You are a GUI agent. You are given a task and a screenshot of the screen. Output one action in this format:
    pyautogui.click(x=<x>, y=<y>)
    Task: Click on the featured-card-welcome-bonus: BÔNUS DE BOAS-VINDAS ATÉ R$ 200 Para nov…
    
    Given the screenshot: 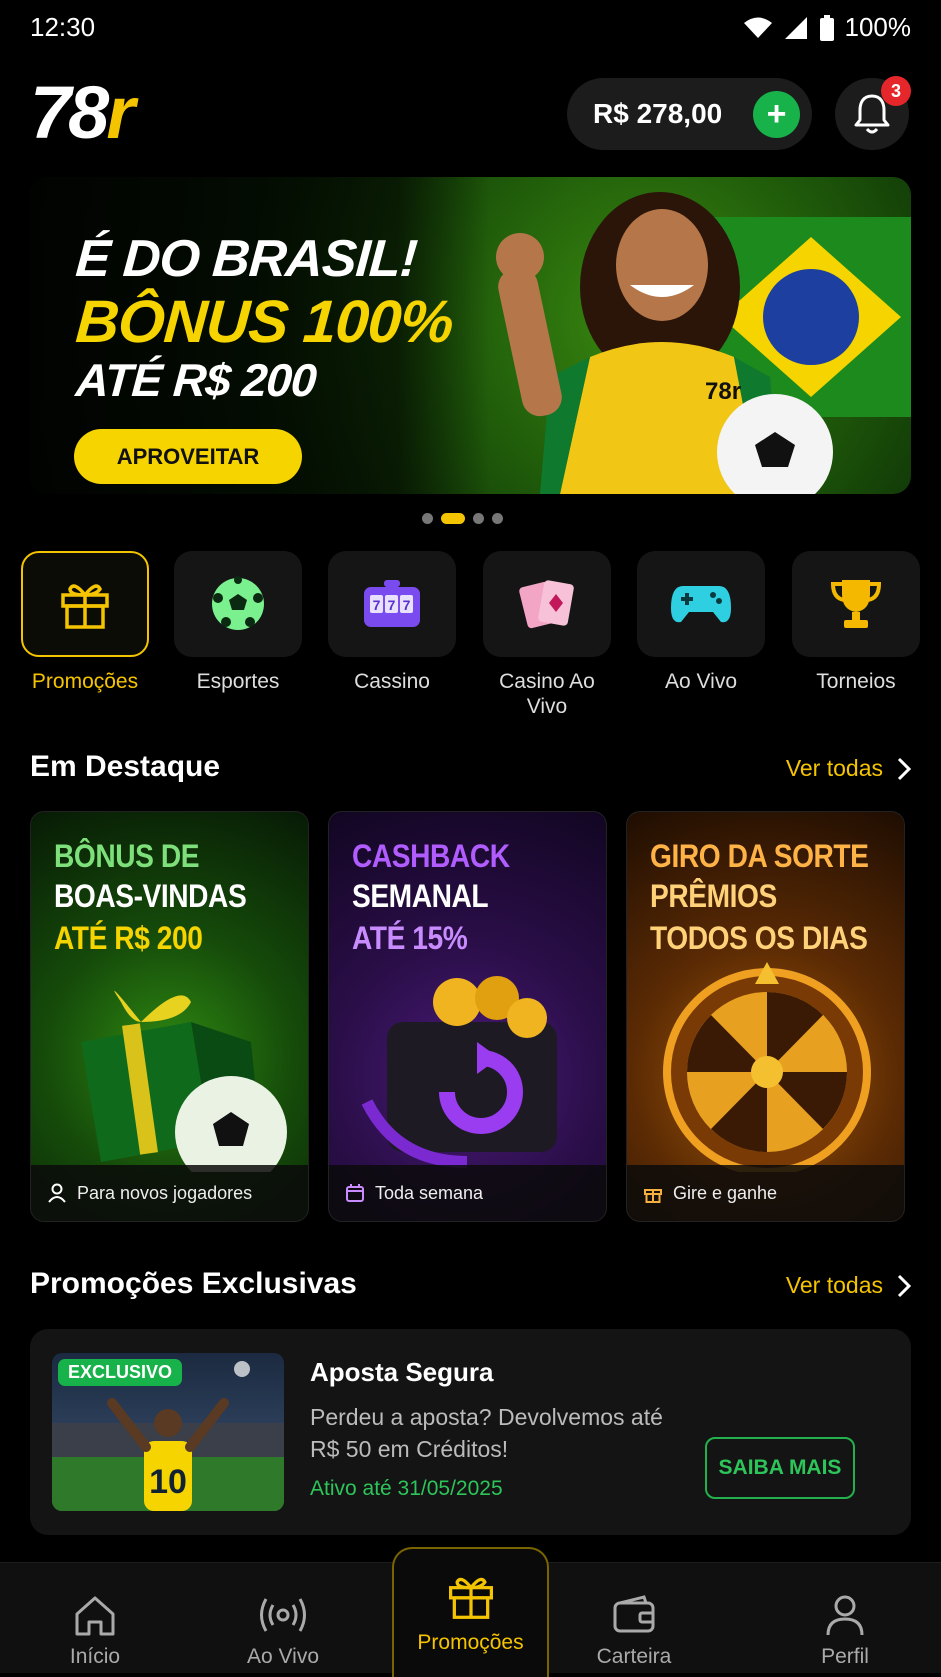 What is the action you would take?
    pyautogui.click(x=169, y=1016)
    